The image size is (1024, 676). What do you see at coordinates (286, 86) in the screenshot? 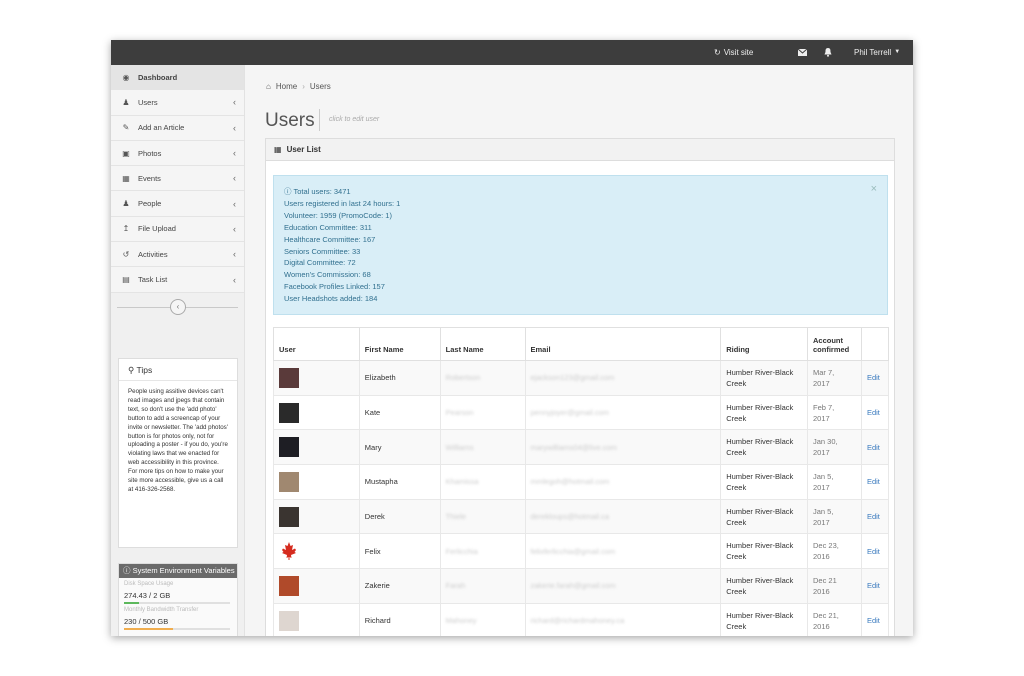
I see `breadcrumb-home: Home` at bounding box center [286, 86].